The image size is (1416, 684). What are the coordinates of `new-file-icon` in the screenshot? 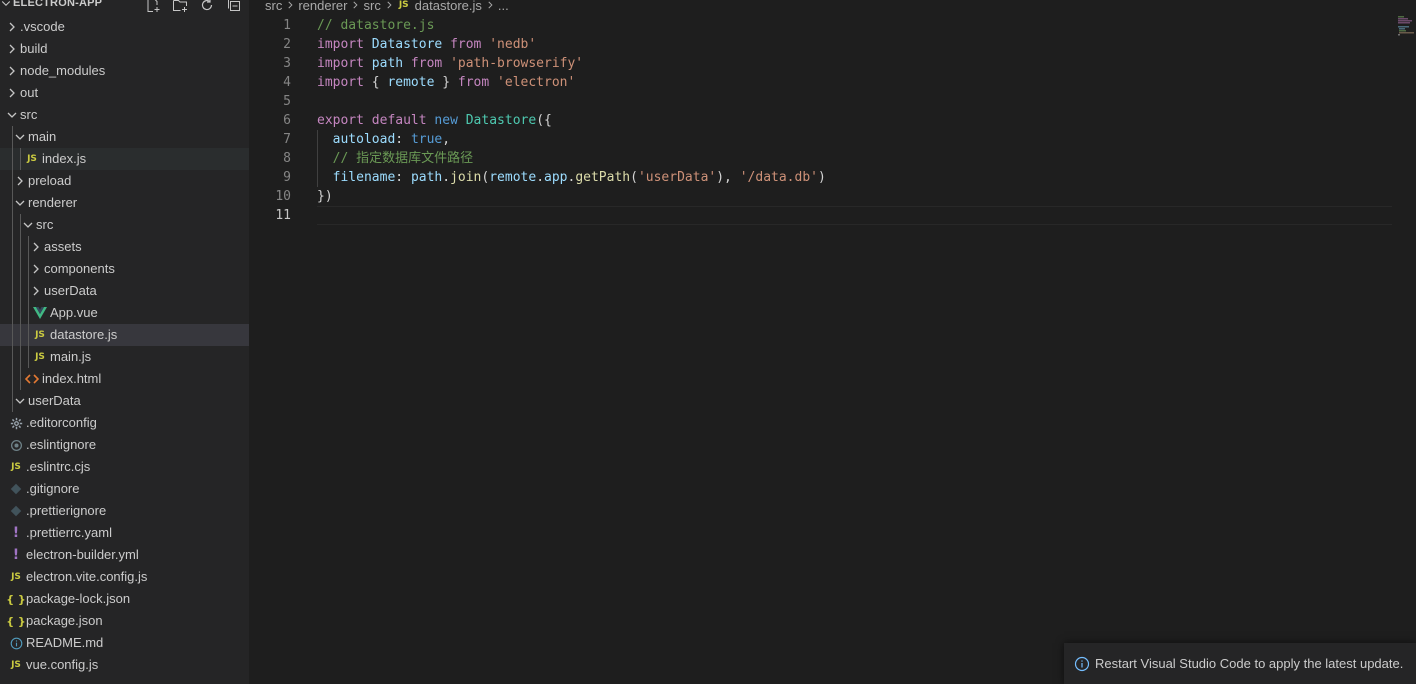 It's located at (153, 6).